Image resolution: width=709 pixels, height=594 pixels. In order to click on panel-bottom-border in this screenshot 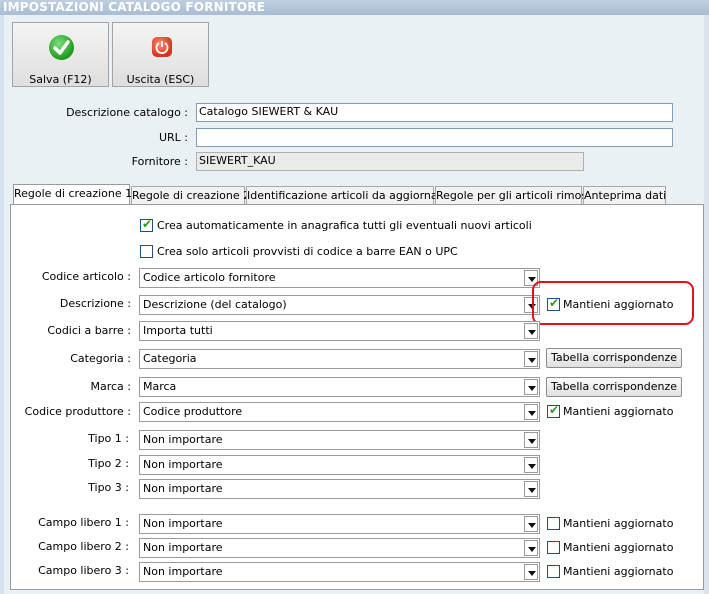, I will do `click(357, 589)`.